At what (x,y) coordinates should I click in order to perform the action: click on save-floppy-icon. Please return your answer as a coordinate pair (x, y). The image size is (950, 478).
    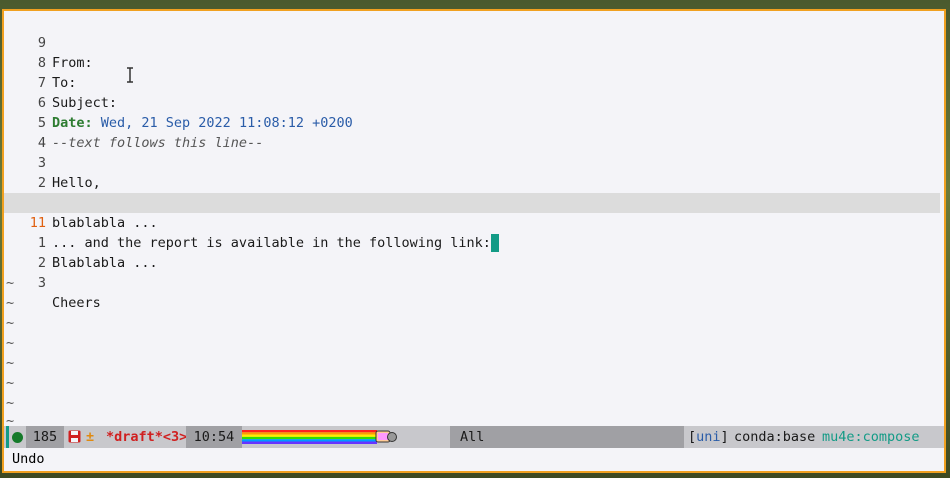
    Looking at the image, I should click on (74, 436).